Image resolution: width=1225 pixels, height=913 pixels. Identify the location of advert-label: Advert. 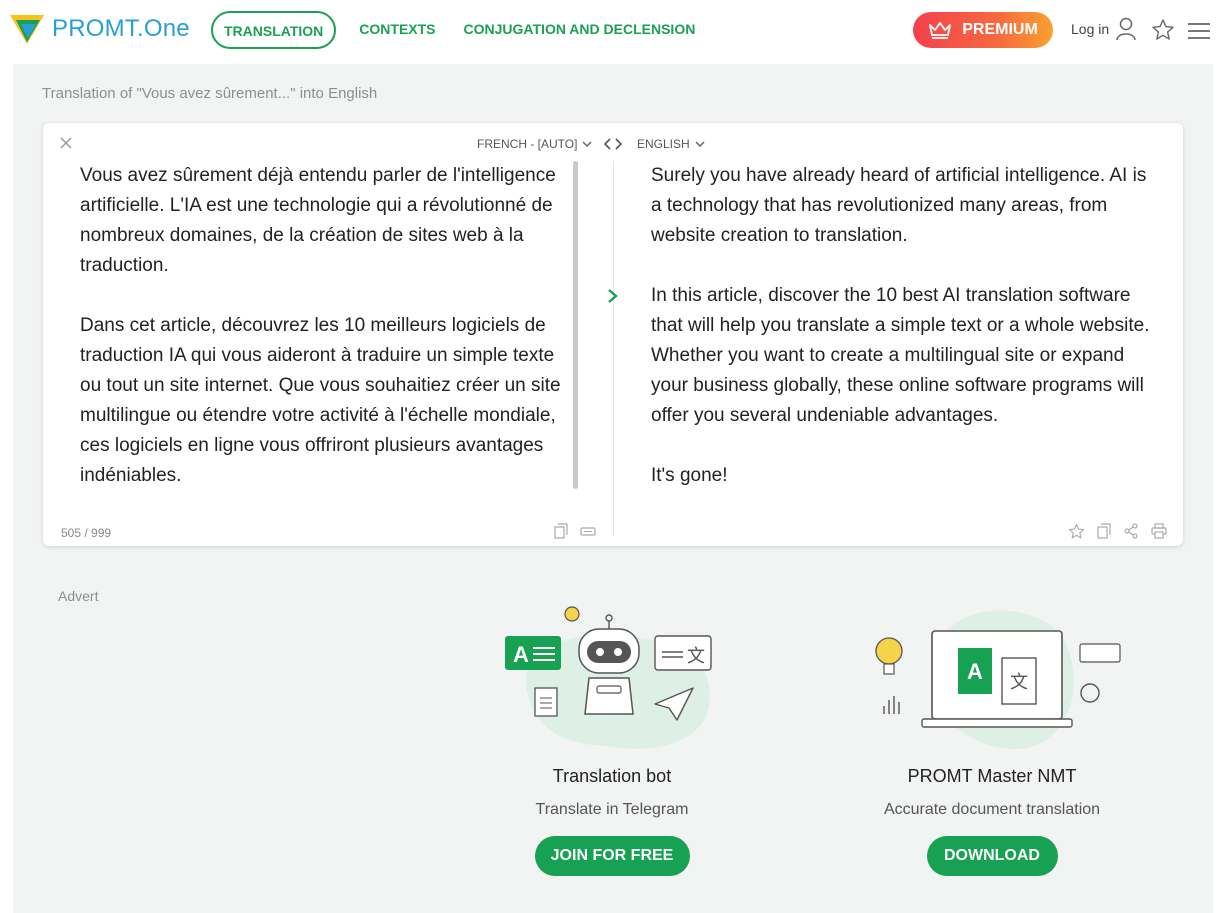
(78, 596).